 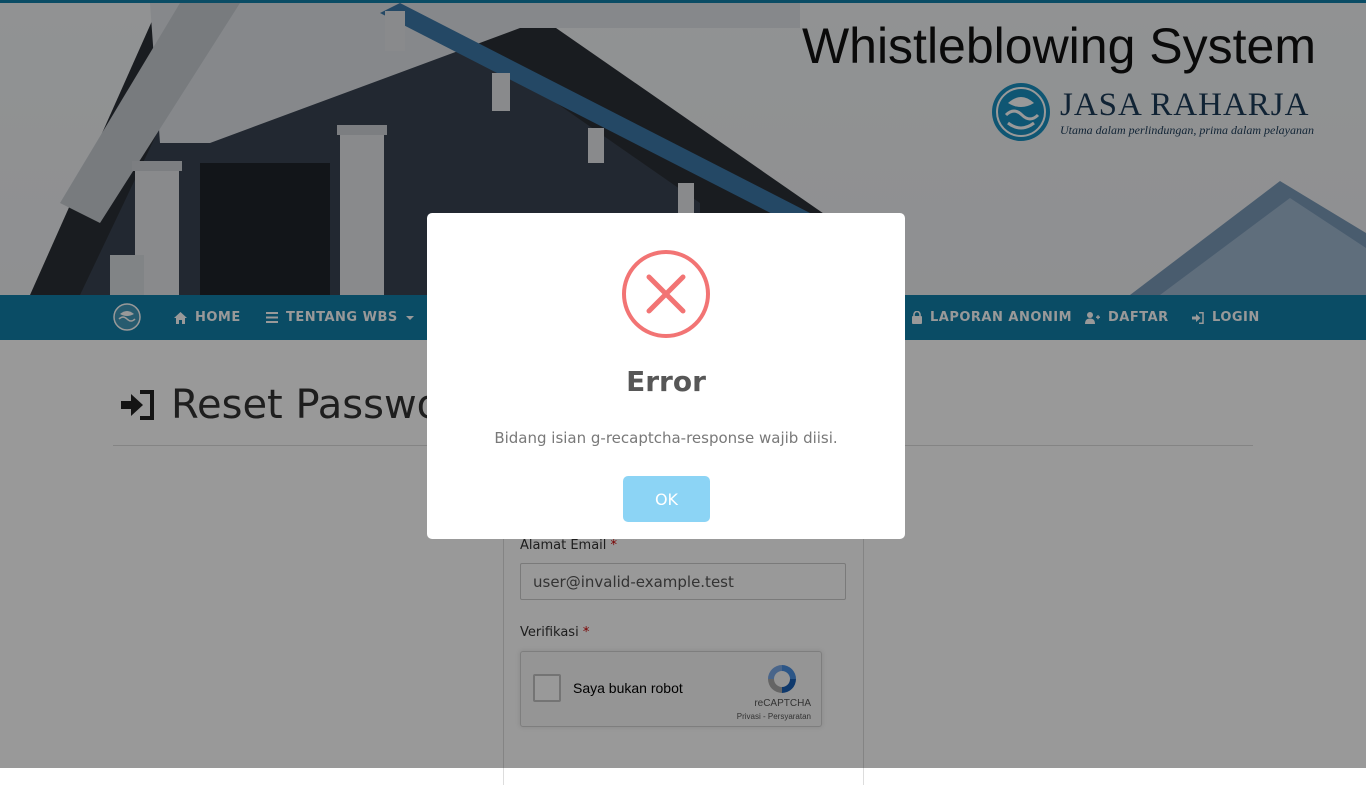 I want to click on error-x-icon, so click(x=666, y=294).